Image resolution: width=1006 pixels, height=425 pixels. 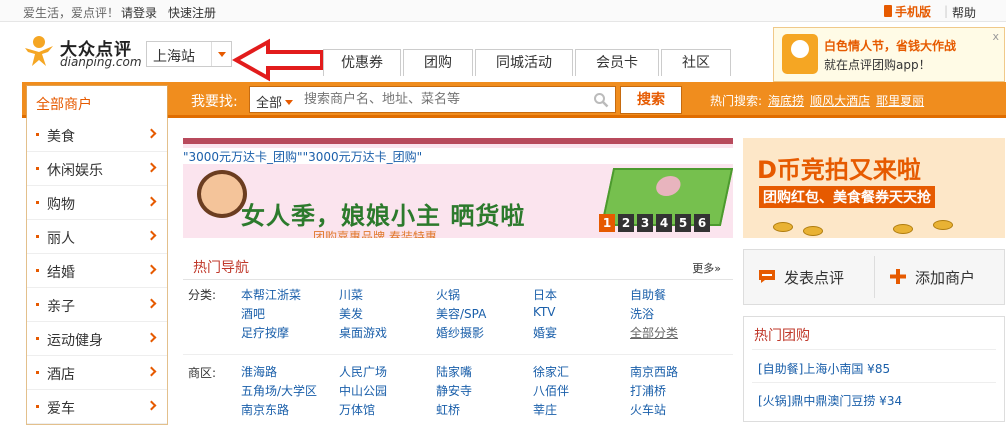 What do you see at coordinates (683, 223) in the screenshot?
I see `banner-page-5: 5` at bounding box center [683, 223].